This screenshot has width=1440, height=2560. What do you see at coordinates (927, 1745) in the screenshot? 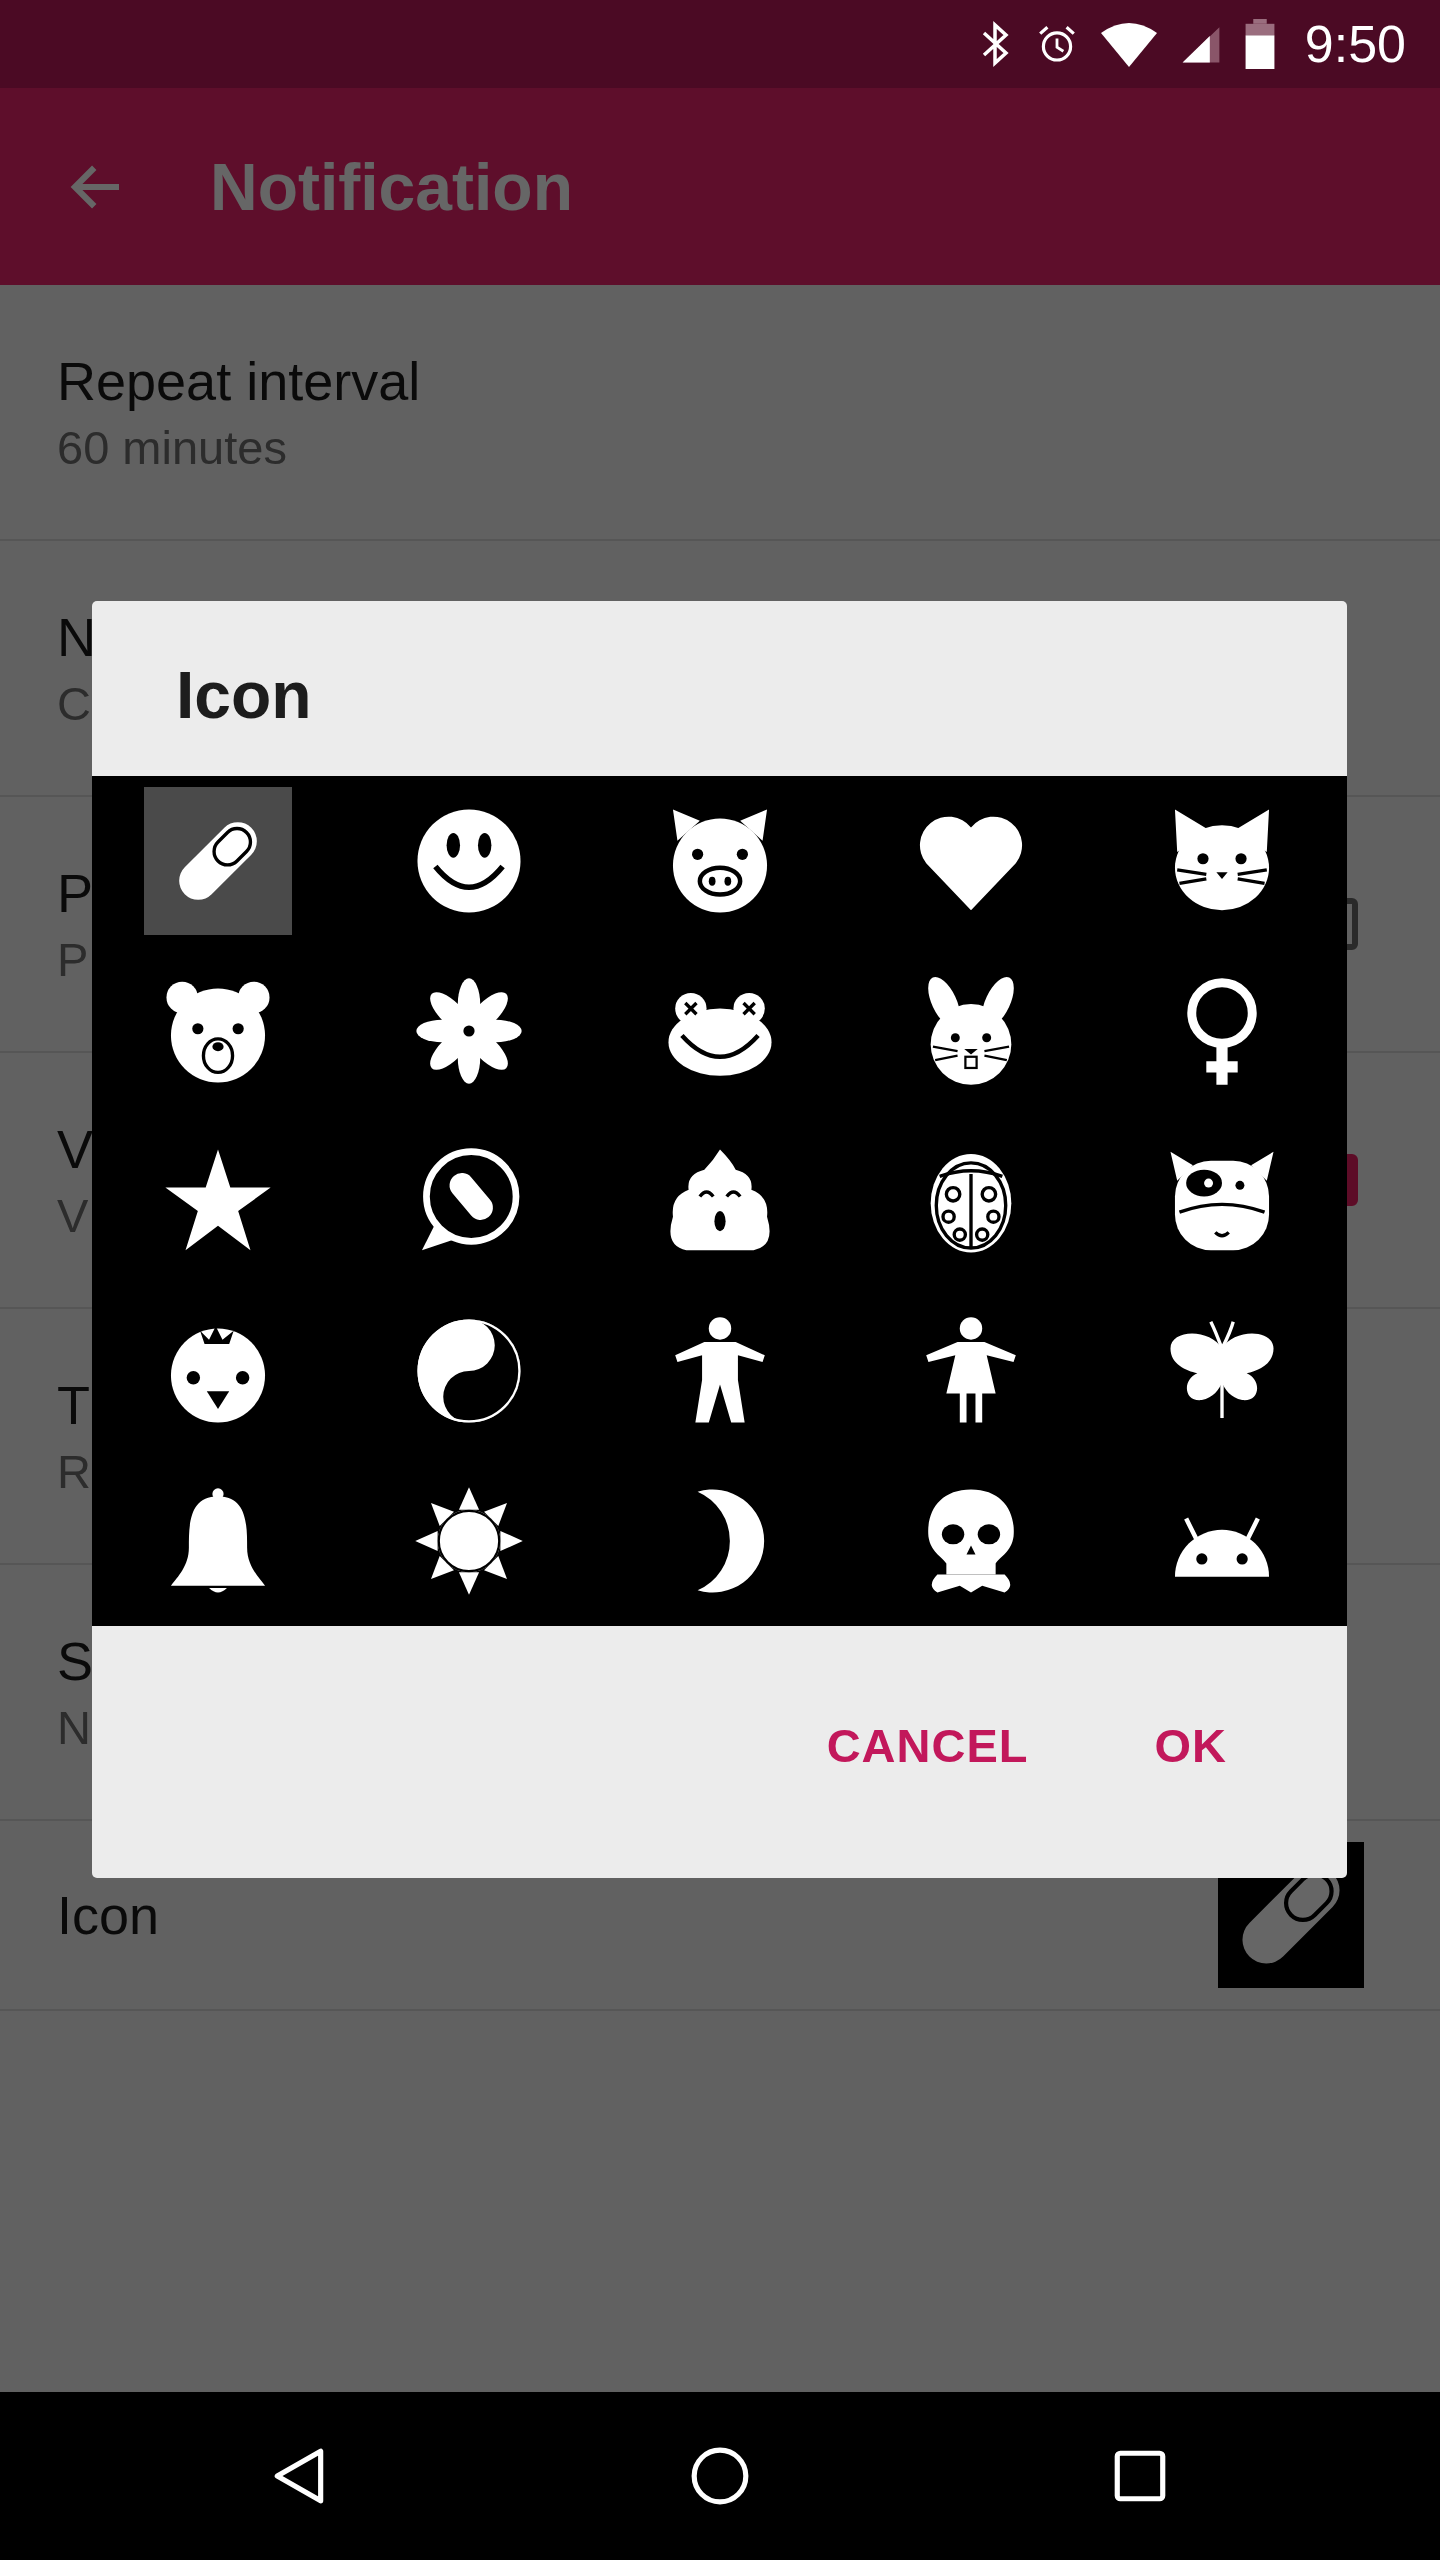
I see `dialog-button: CANCEL` at bounding box center [927, 1745].